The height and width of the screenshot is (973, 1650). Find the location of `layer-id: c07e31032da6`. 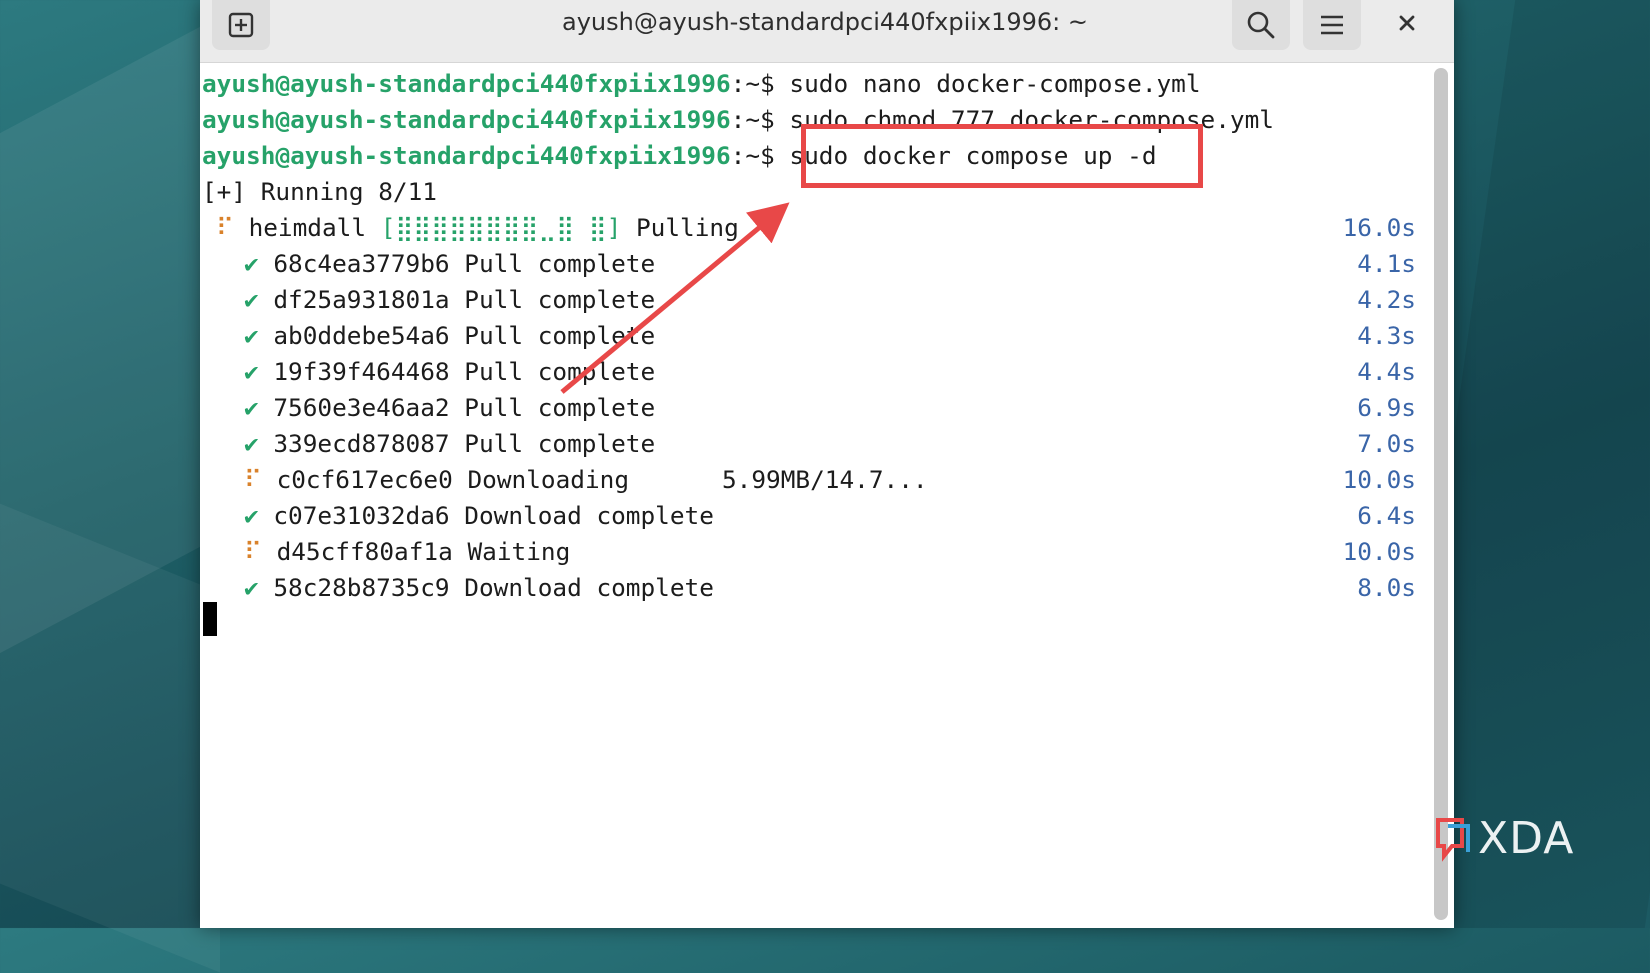

layer-id: c07e31032da6 is located at coordinates (361, 515).